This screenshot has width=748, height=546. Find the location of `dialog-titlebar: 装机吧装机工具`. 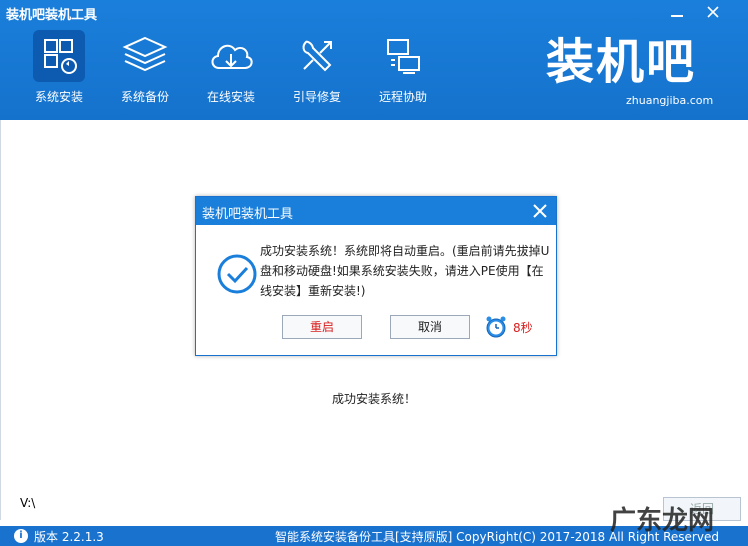

dialog-titlebar: 装机吧装机工具 is located at coordinates (376, 211).